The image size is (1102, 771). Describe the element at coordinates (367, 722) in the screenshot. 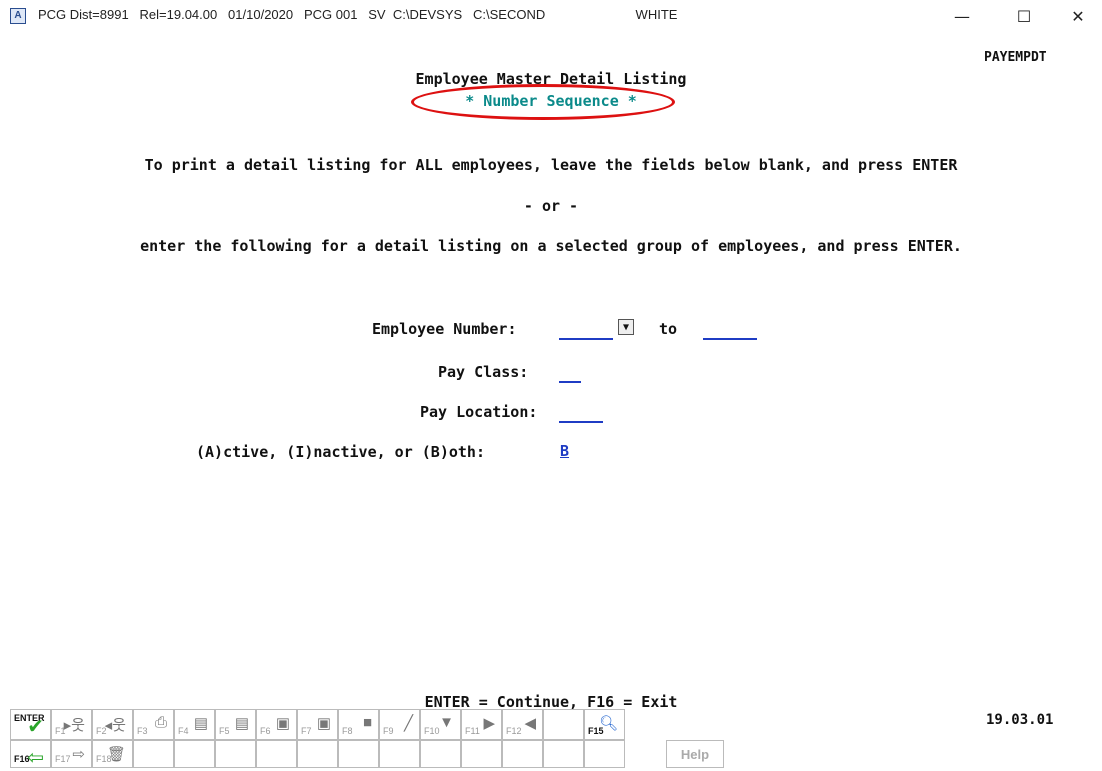

I see `save-icon: ■` at that location.